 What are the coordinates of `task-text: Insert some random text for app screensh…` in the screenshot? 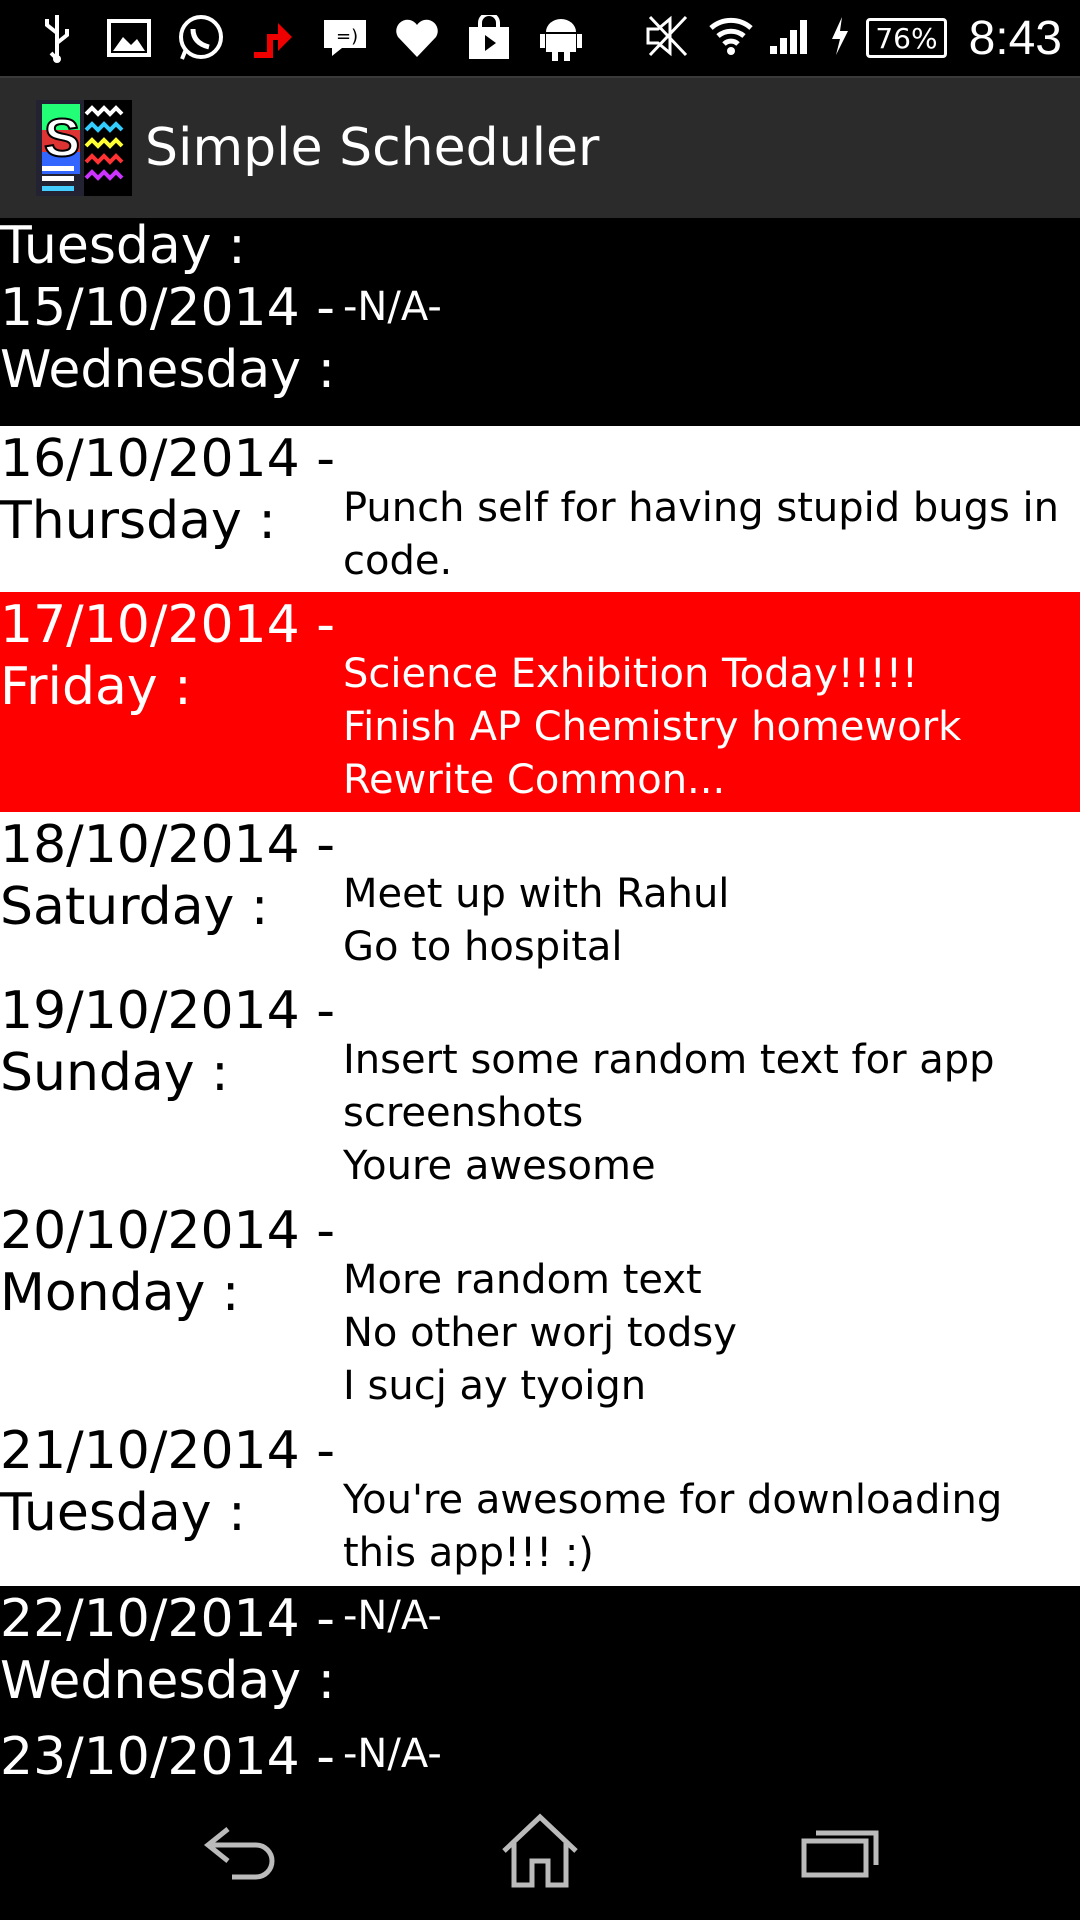 It's located at (675, 1086).